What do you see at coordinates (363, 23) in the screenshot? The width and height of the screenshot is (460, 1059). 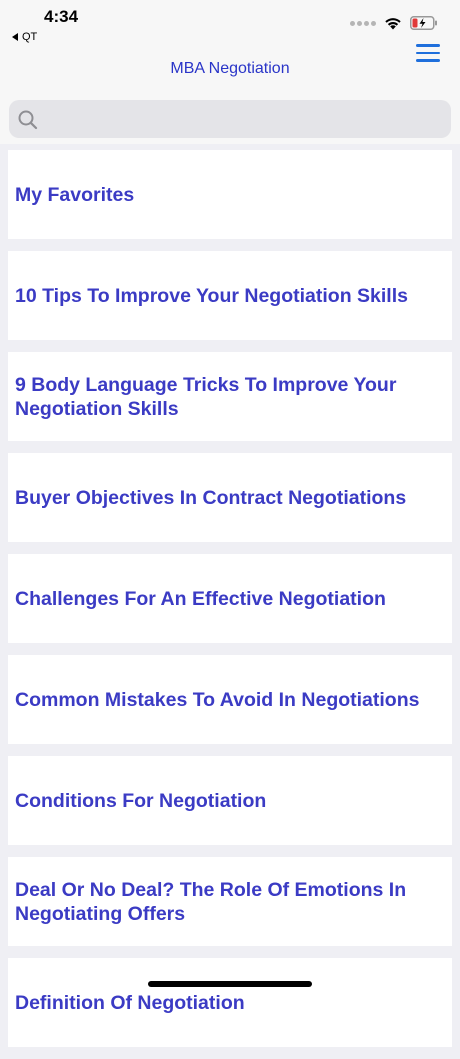 I see `cellular-signal-icon` at bounding box center [363, 23].